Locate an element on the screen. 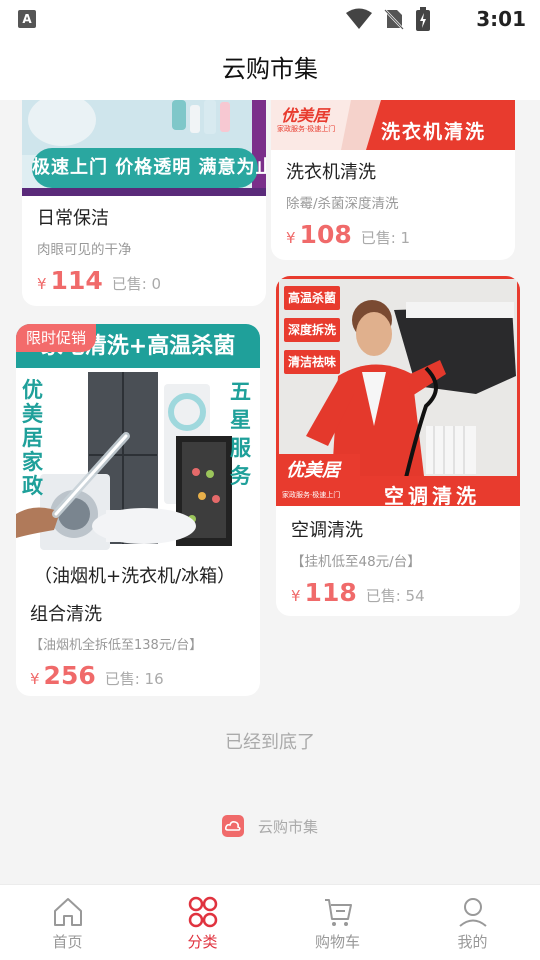 The width and height of the screenshot is (540, 960). app-header: 云购市集 is located at coordinates (270, 69).